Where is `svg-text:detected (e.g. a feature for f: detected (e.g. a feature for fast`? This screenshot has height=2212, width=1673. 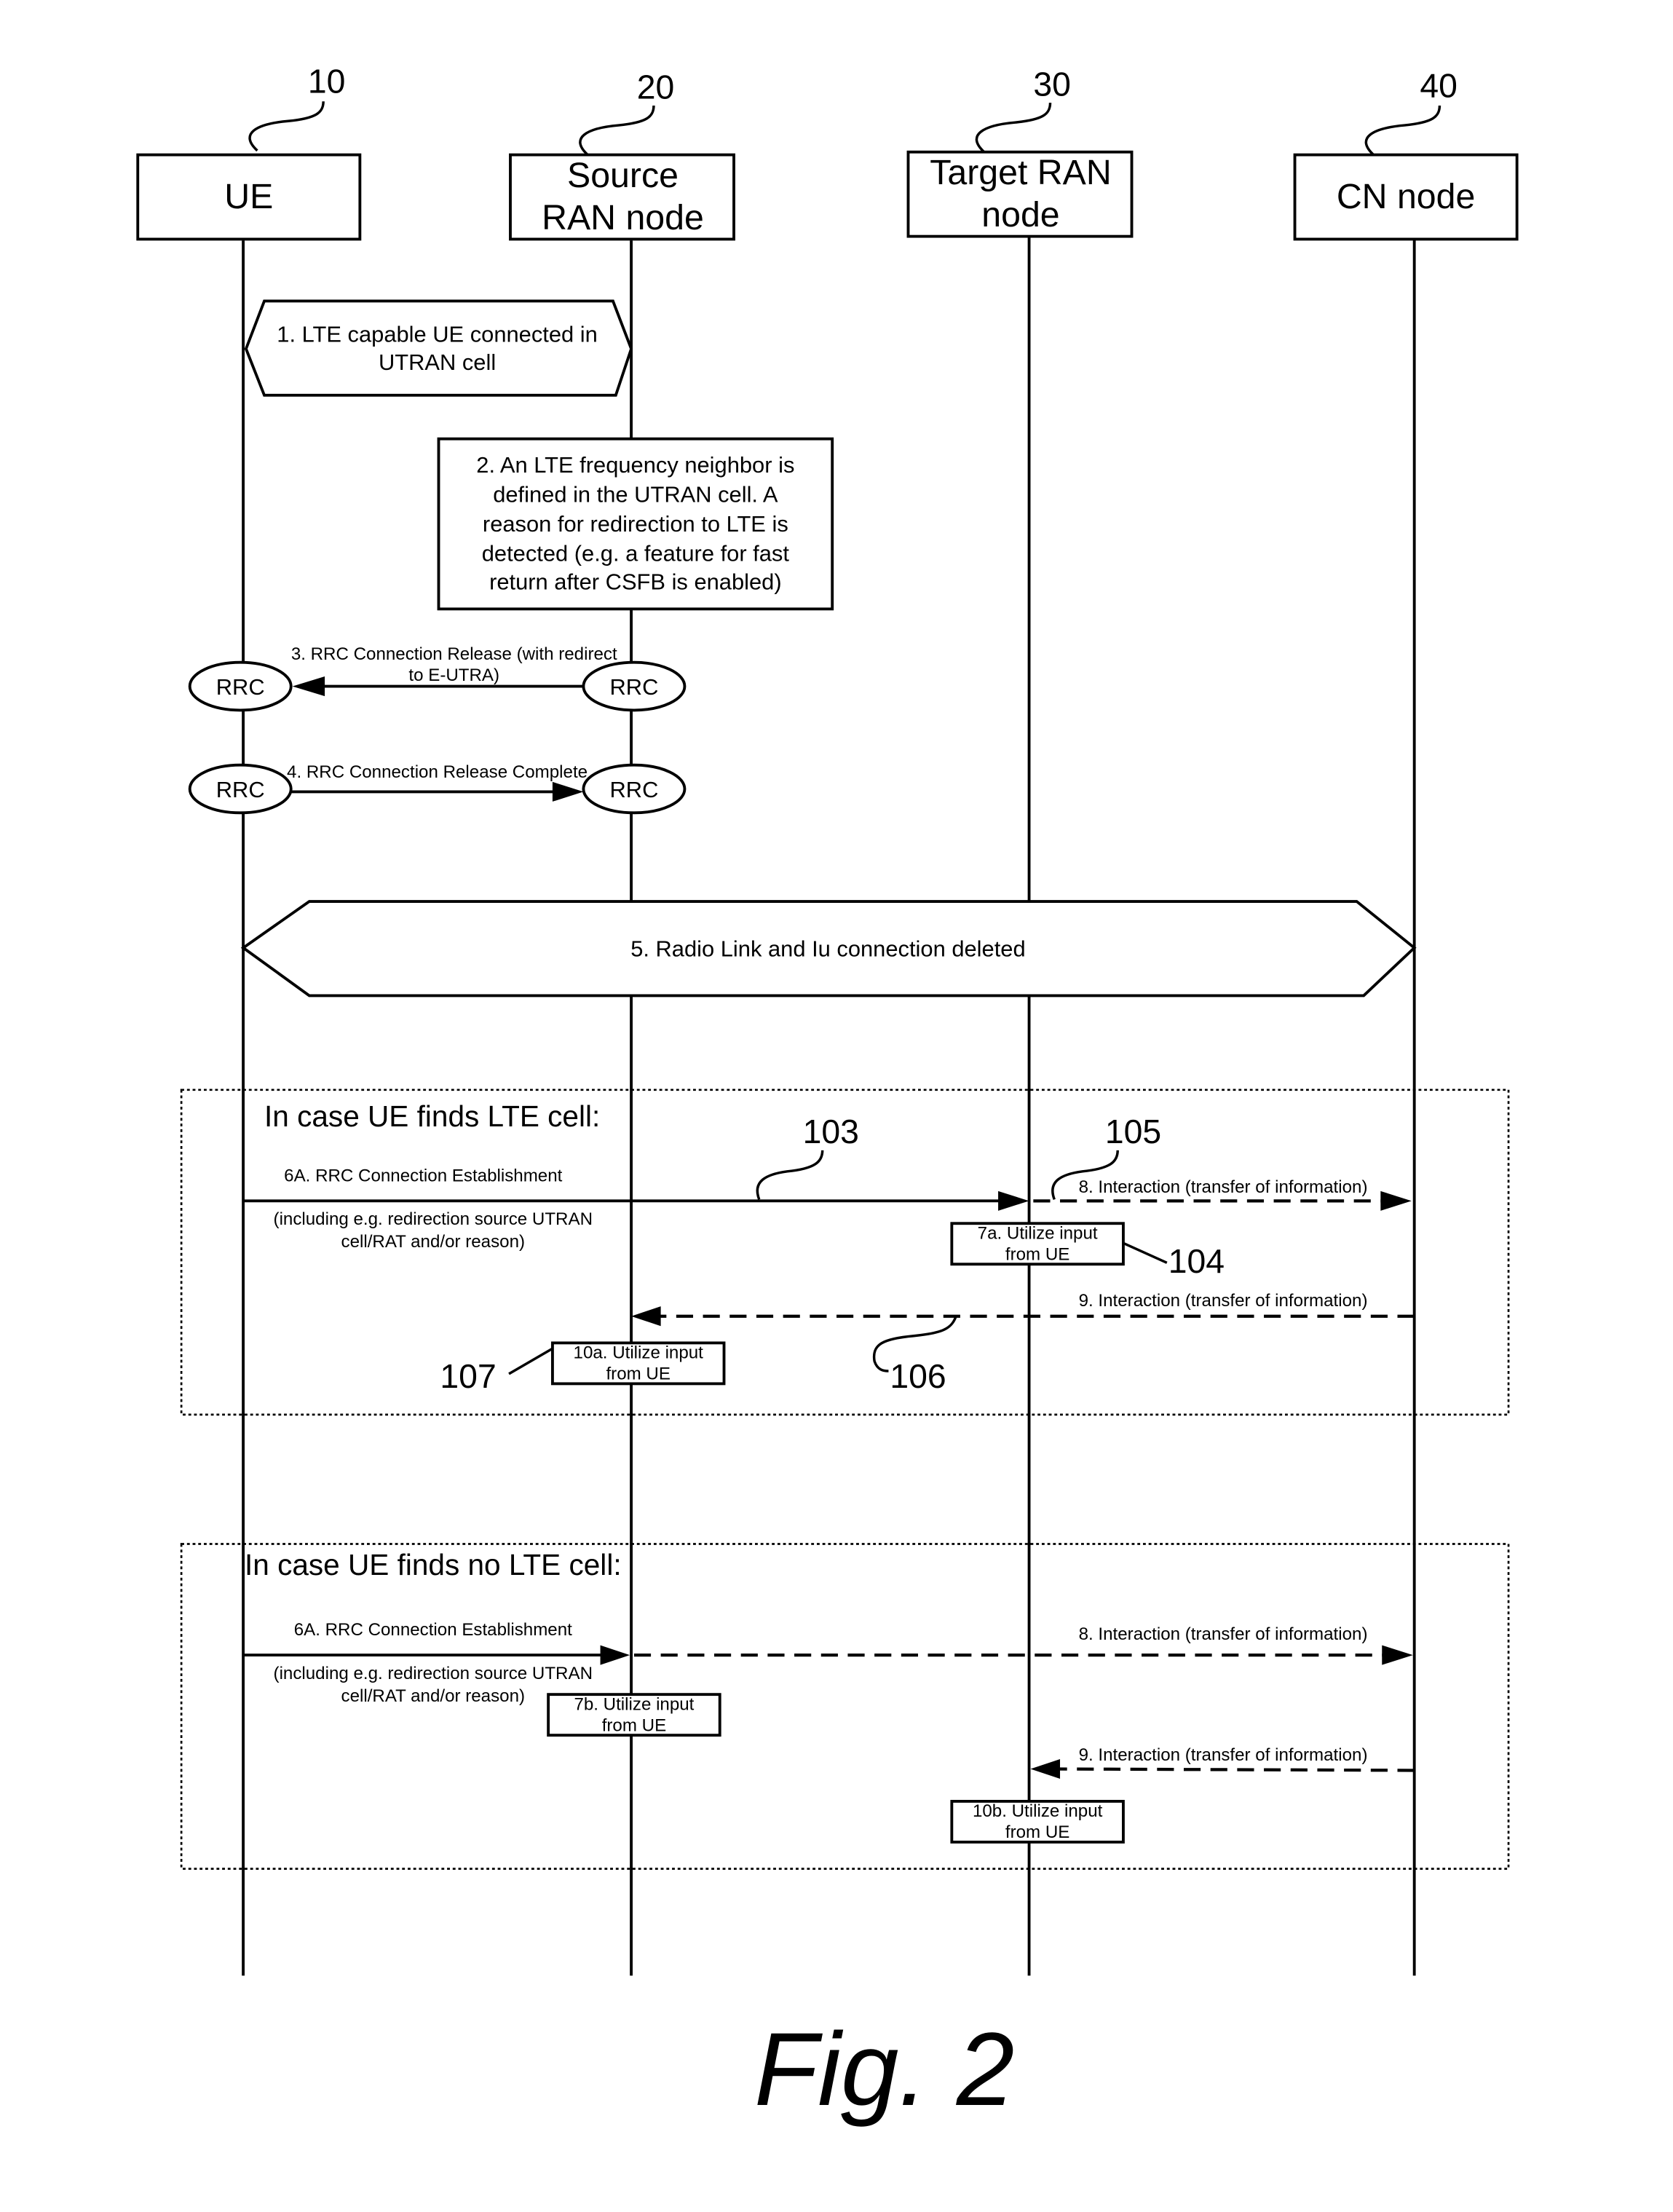
svg-text:detected (e.g. a feature for f: detected (e.g. a feature for fast is located at coordinates (636, 553).